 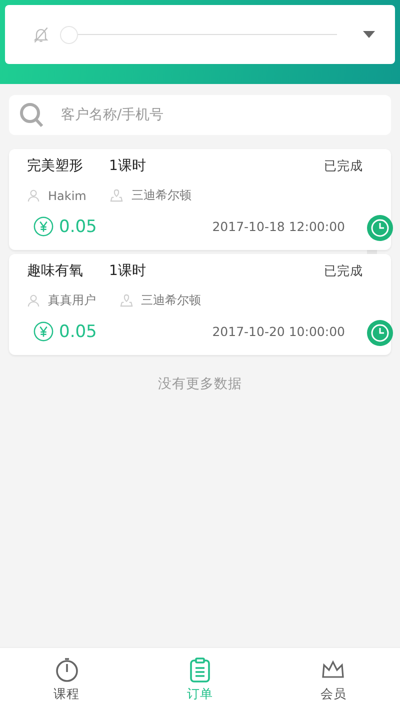 I want to click on search-icon, so click(x=32, y=115).